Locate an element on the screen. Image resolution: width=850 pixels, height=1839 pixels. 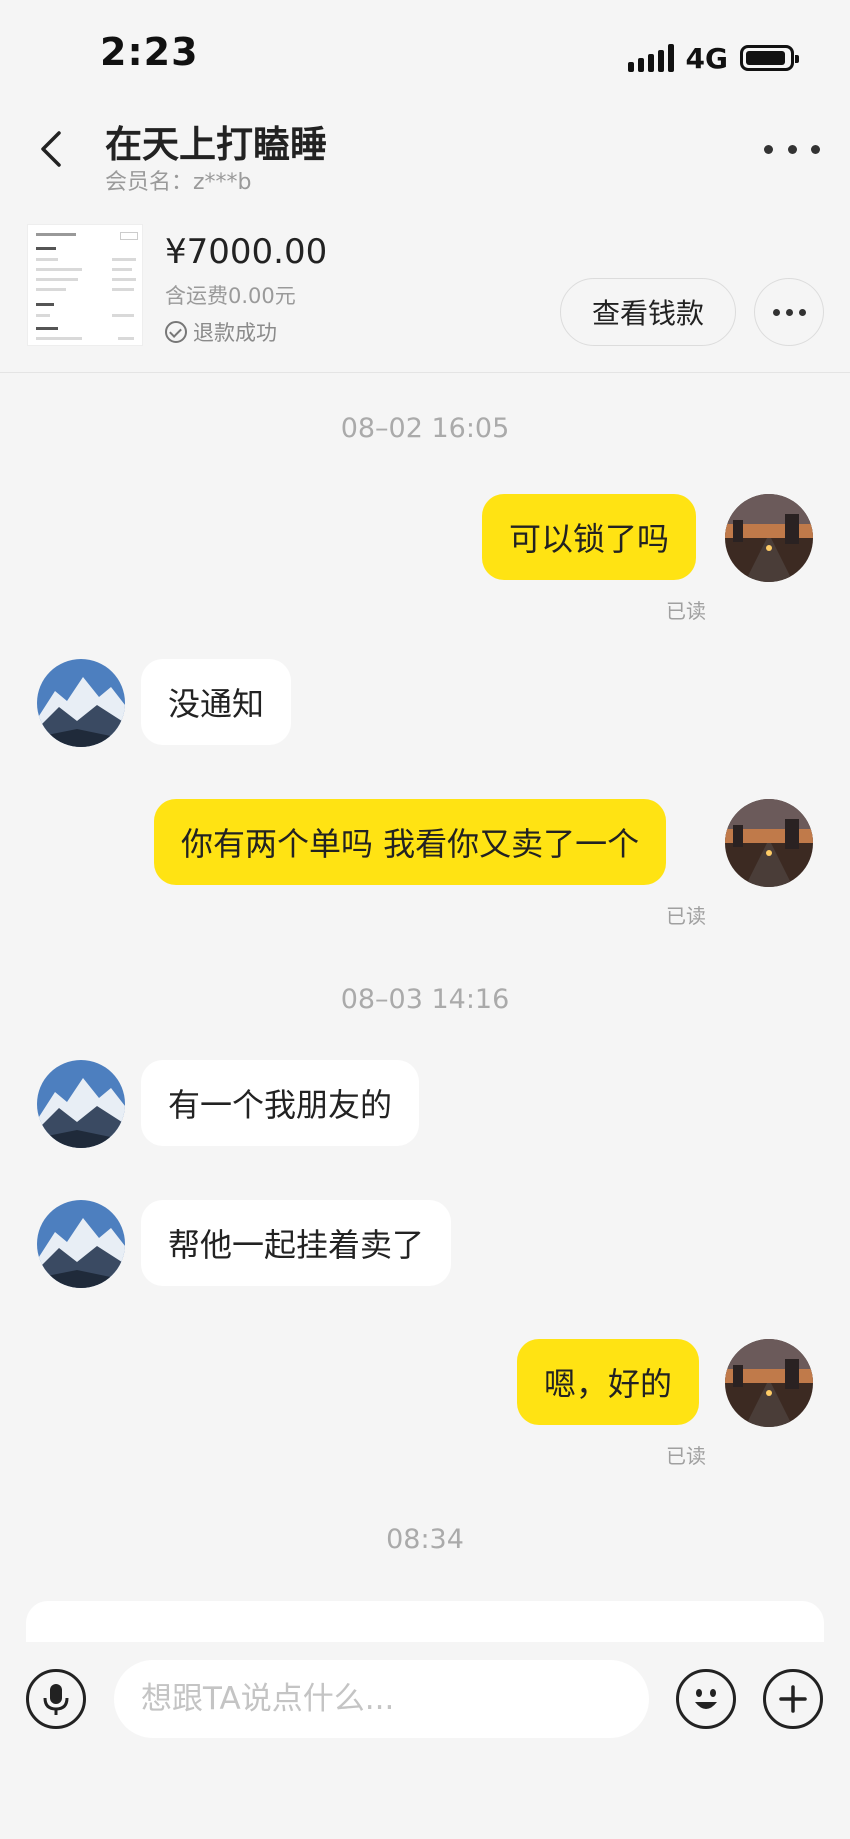
back-button is located at coordinates (53, 149).